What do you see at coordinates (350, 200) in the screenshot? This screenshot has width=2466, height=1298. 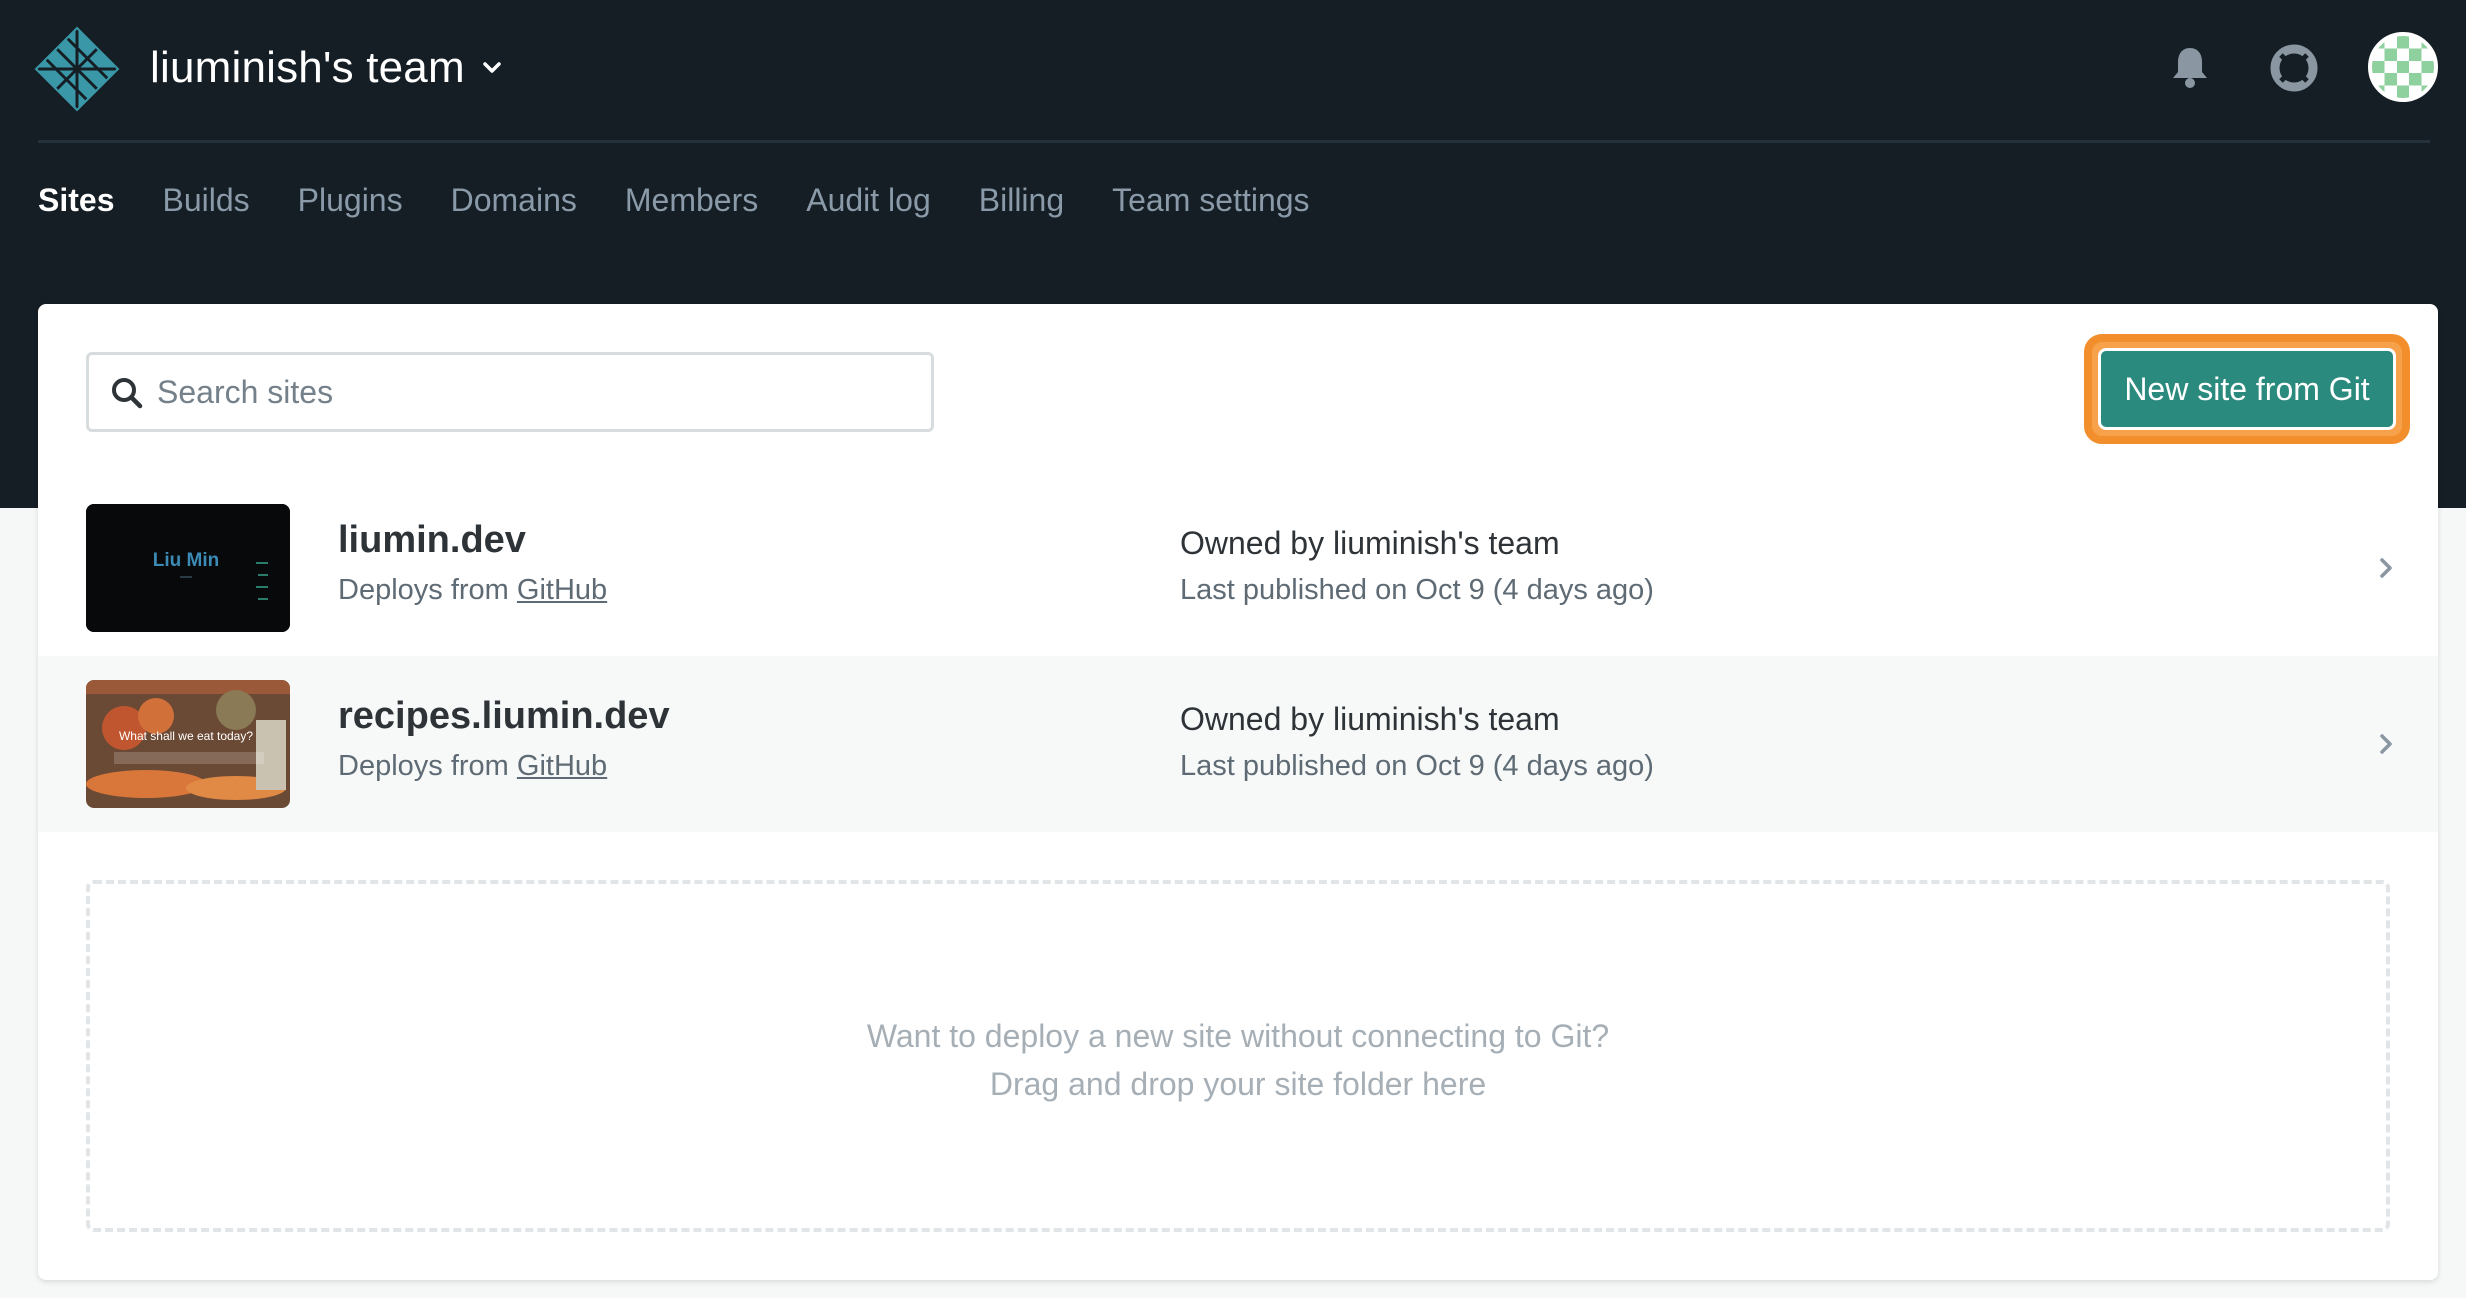 I see `tab-plugins: Plugins` at bounding box center [350, 200].